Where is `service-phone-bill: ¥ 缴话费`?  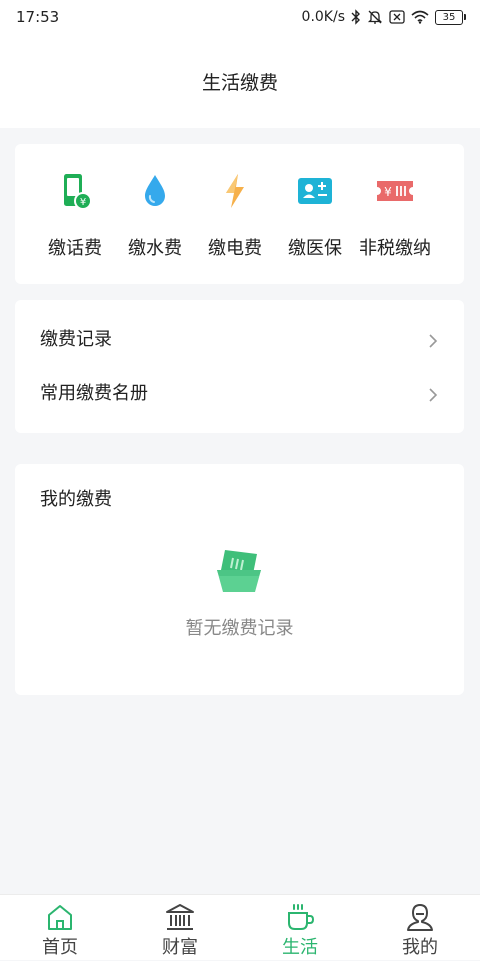
service-phone-bill: ¥ 缴话费 is located at coordinates (75, 214).